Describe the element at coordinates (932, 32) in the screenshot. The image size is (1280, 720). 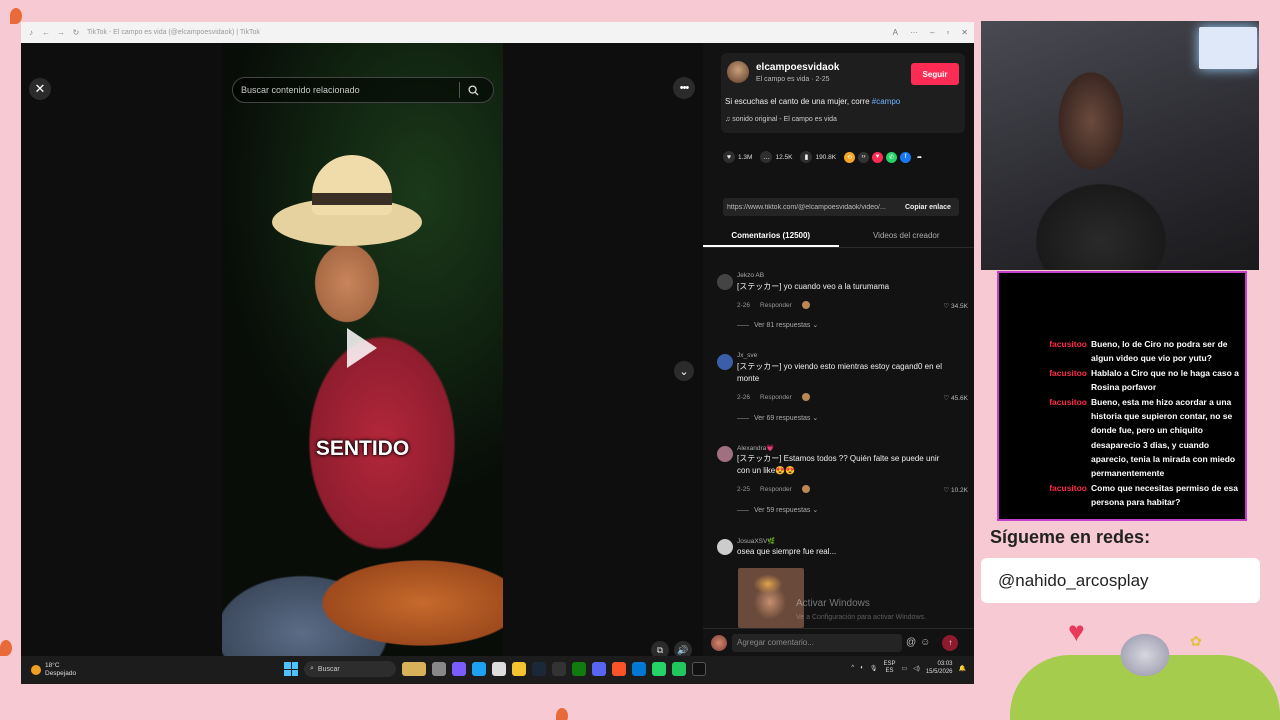
I see `minimize-button: –` at that location.